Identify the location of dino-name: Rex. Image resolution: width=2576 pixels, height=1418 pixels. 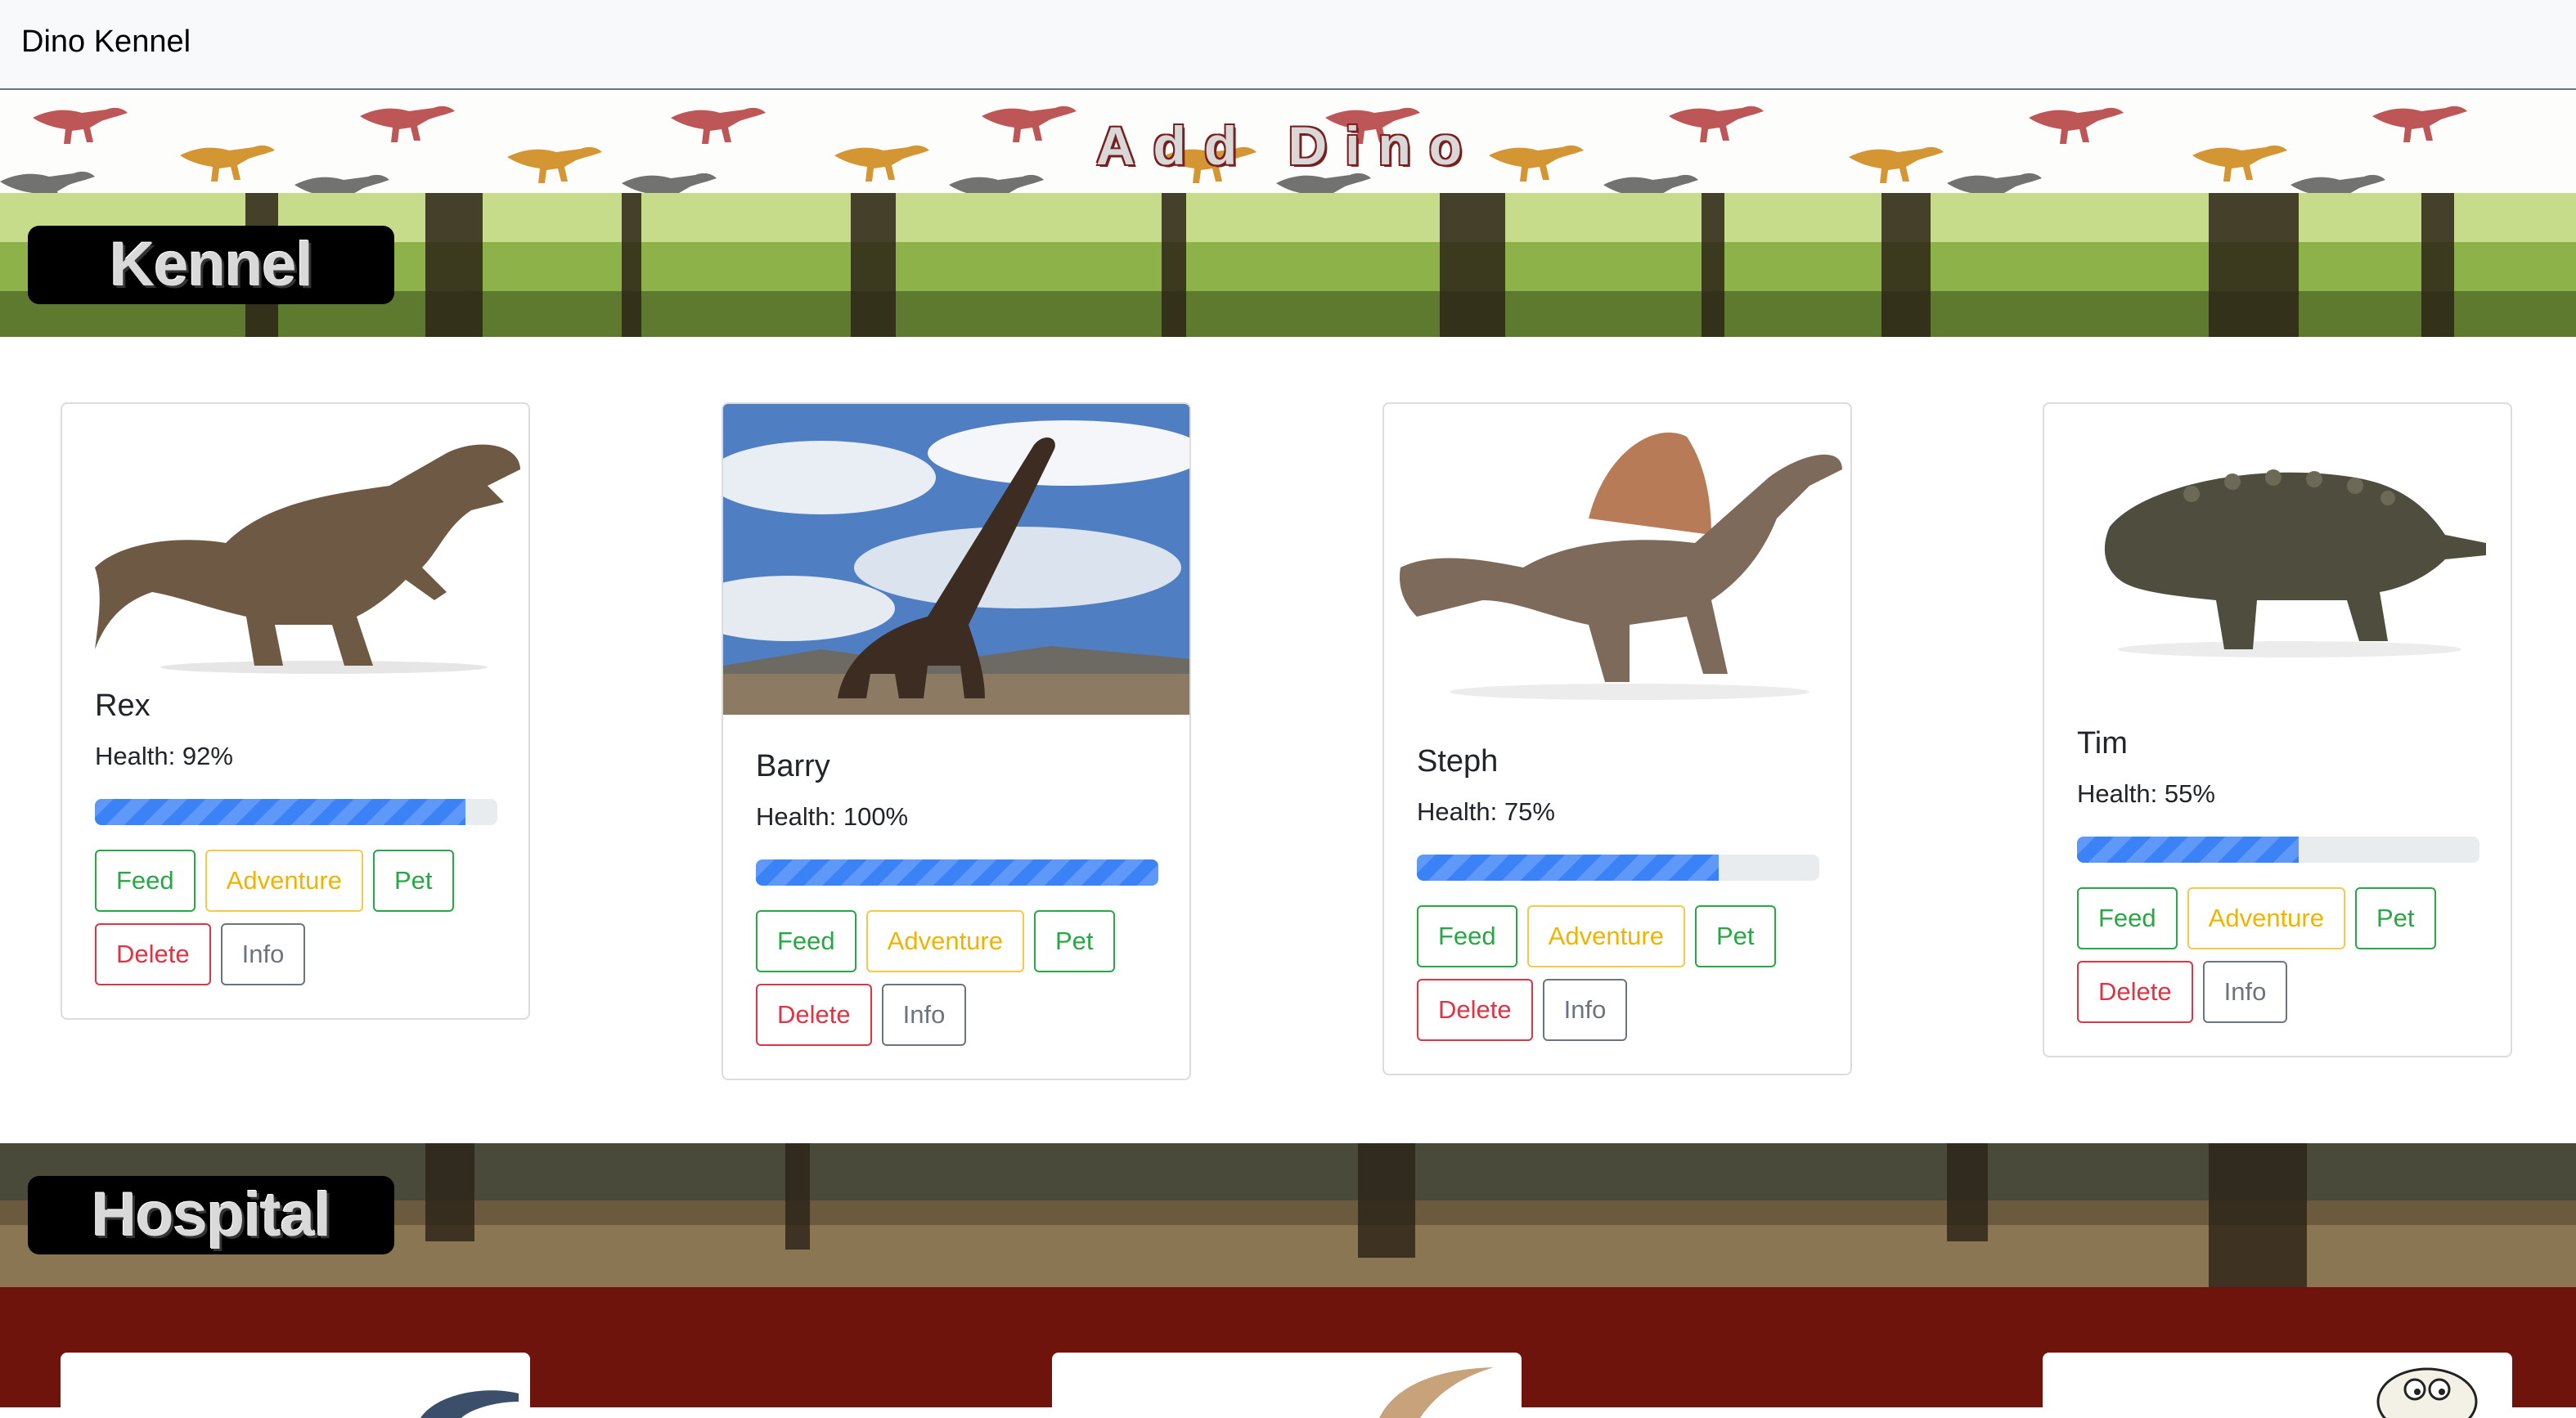
(123, 706).